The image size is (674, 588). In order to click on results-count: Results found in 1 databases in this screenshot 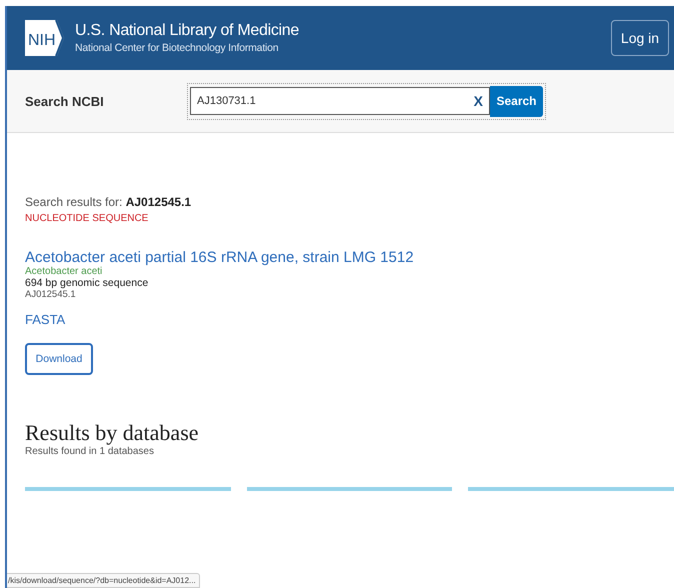, I will do `click(90, 451)`.